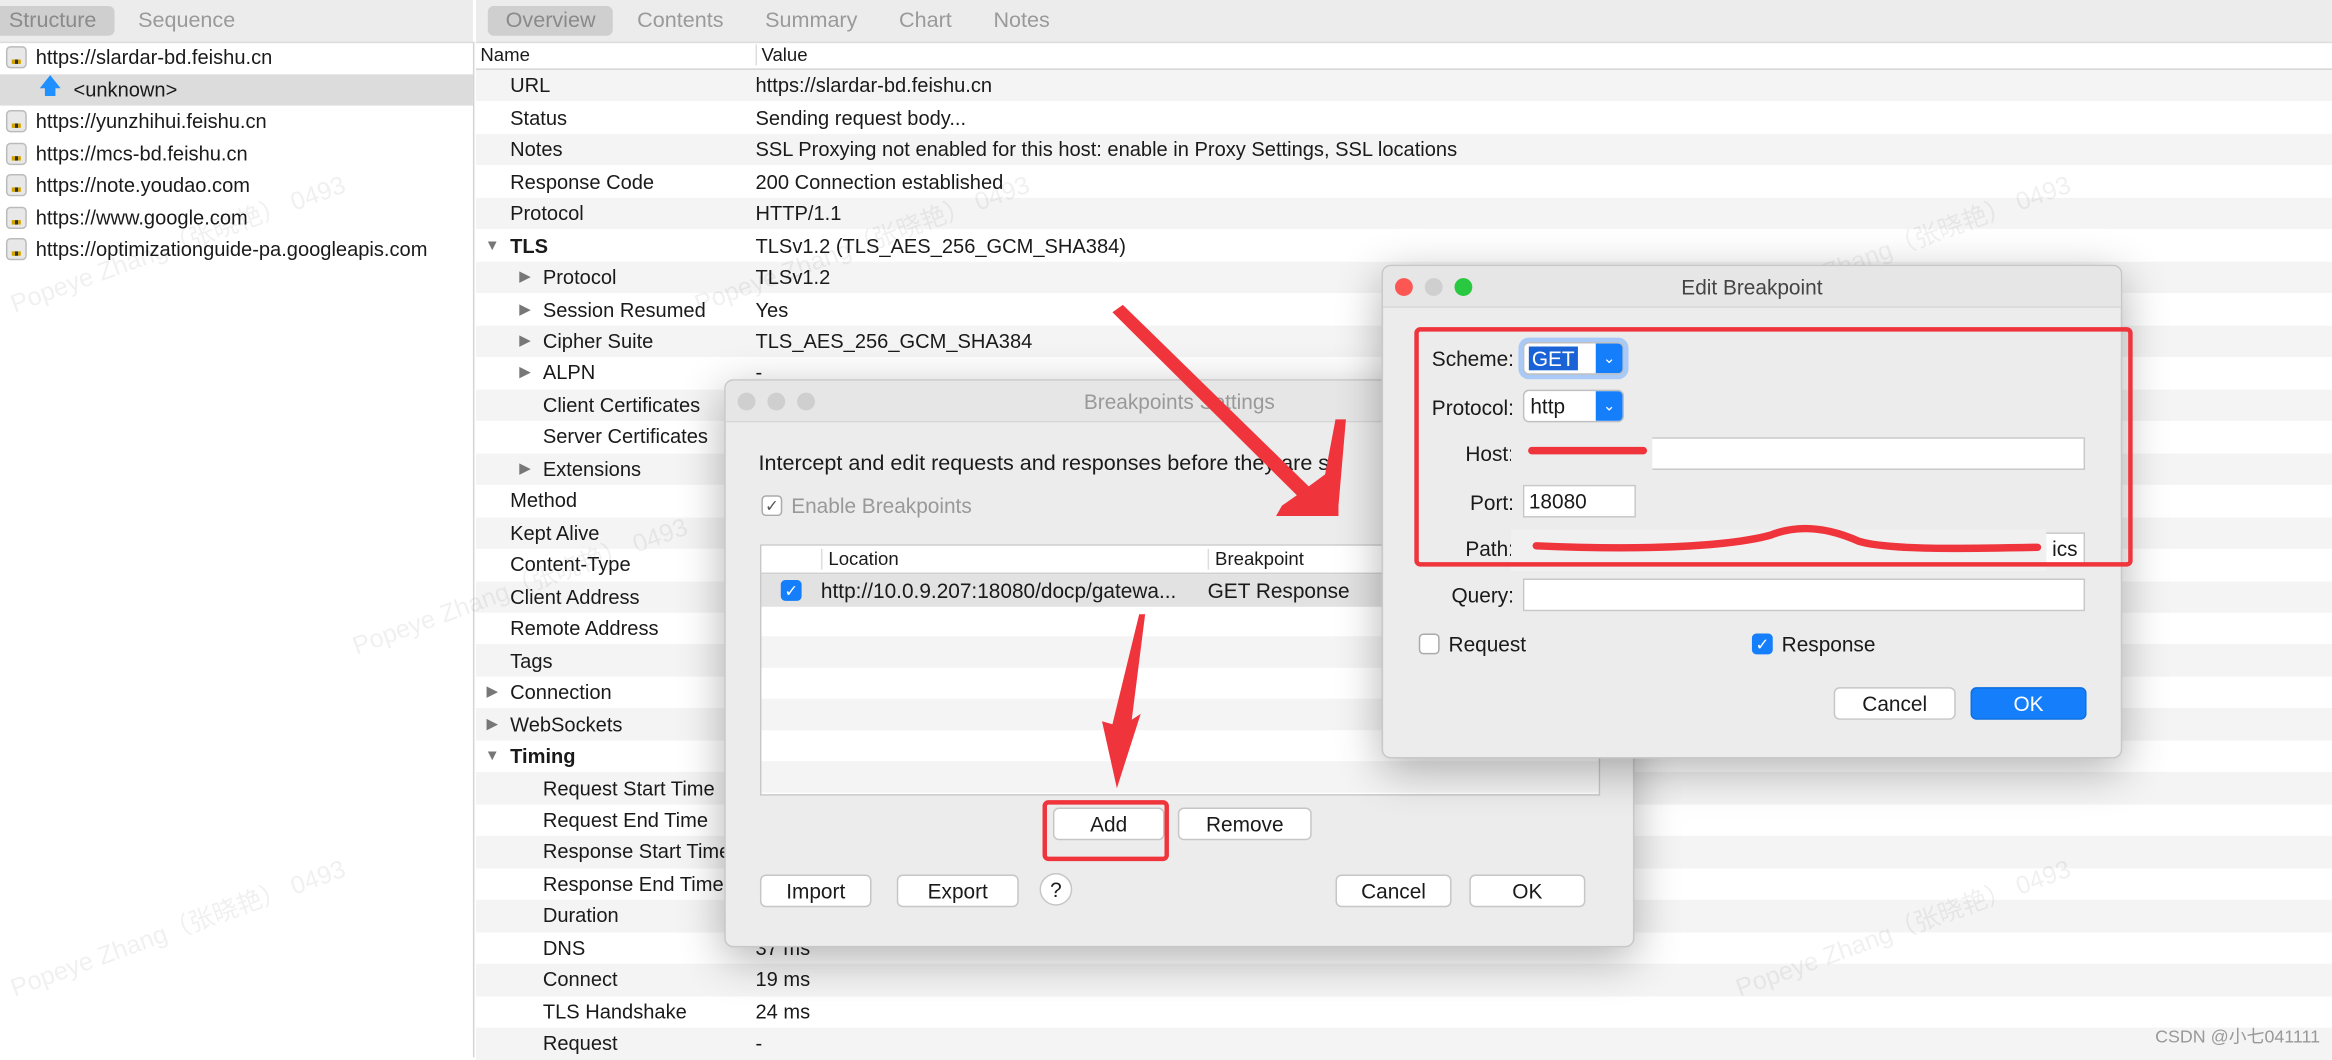 The height and width of the screenshot is (1060, 2332). I want to click on credit-text: CSDN @小七041111, so click(2238, 1036).